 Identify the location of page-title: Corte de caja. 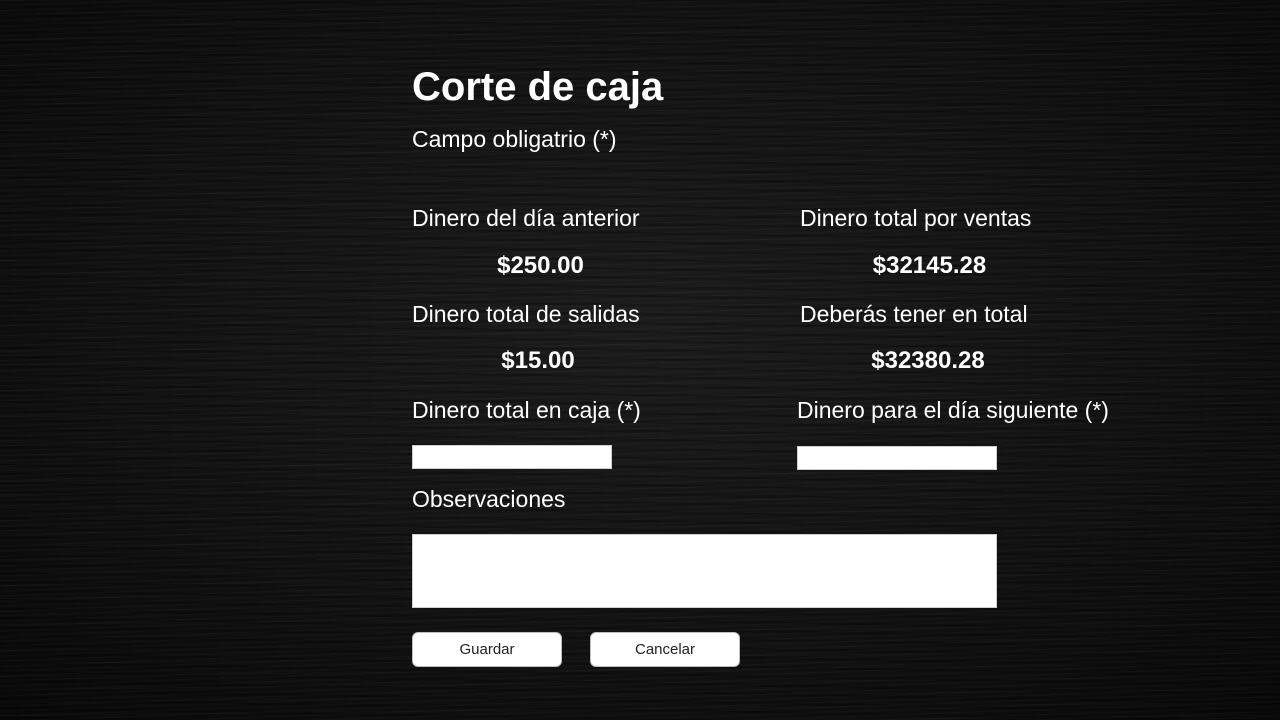
(538, 87).